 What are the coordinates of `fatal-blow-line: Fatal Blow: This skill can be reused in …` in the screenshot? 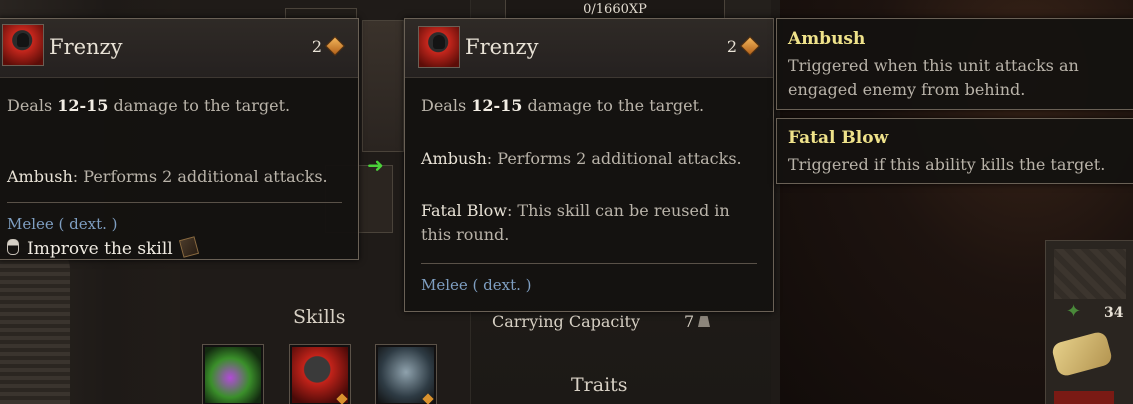 It's located at (575, 222).